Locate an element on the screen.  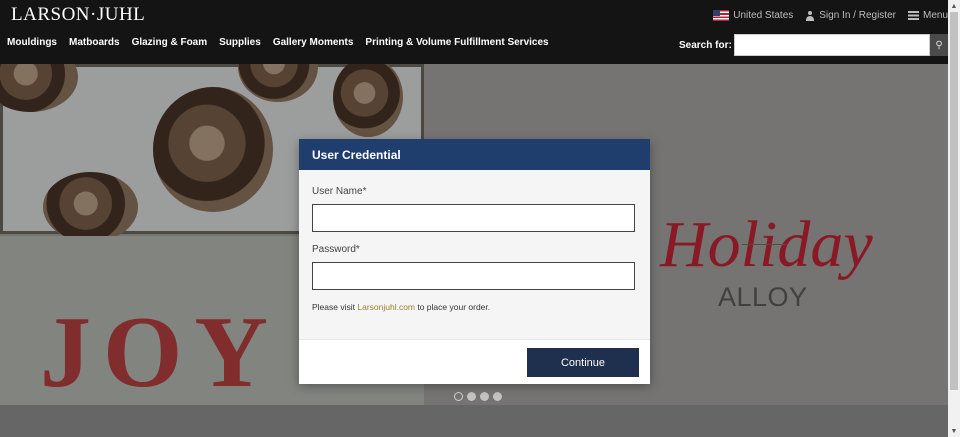
larsonjuhl-link: Larsonjuhl.com is located at coordinates (386, 307).